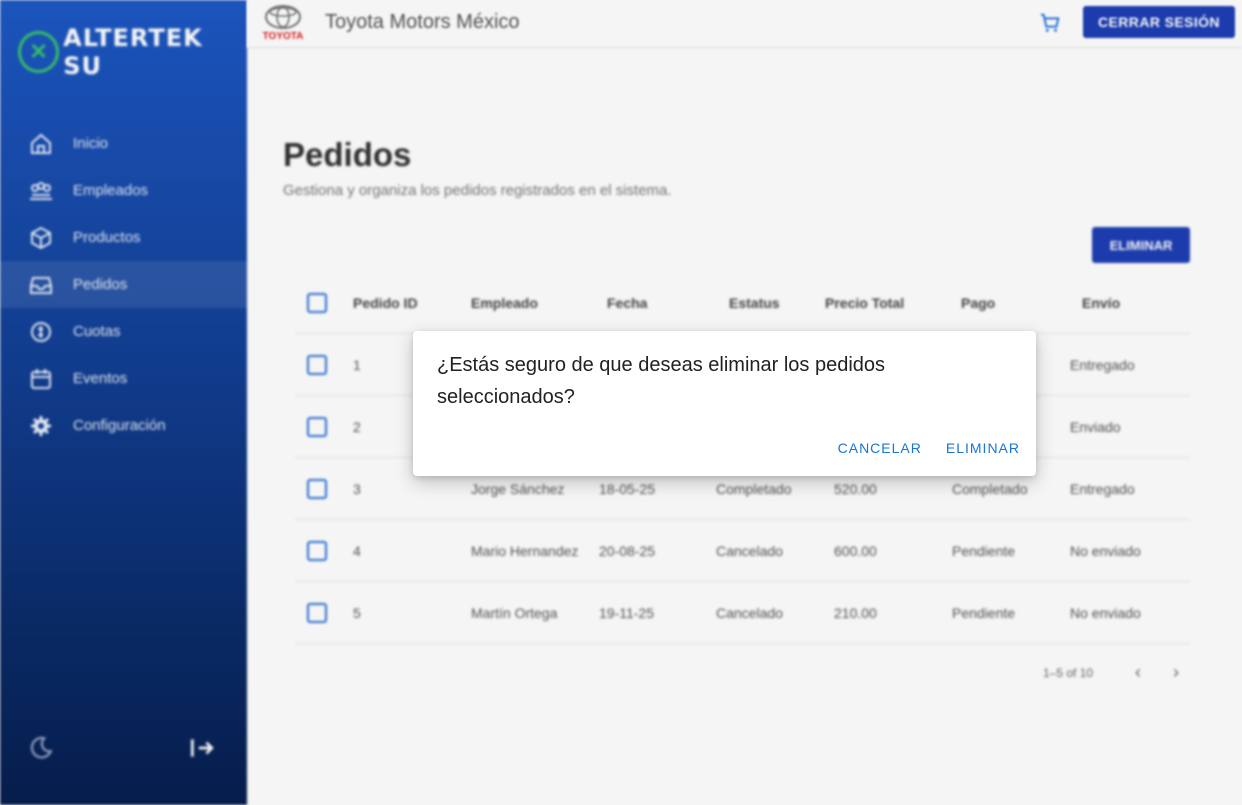 This screenshot has width=1242, height=805. I want to click on dialog-actions: CANCELAR ELIMINAR, so click(929, 448).